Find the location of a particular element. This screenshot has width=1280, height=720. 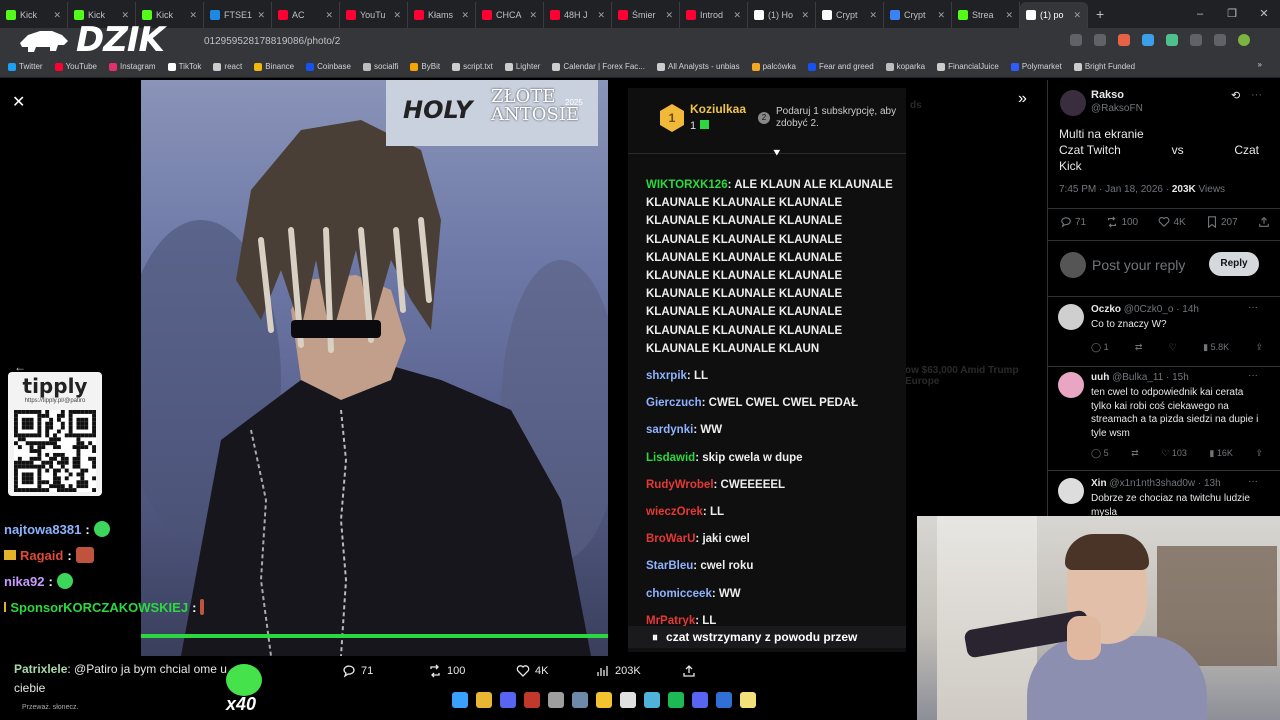

repost-count: ⇄ is located at coordinates (1139, 347).